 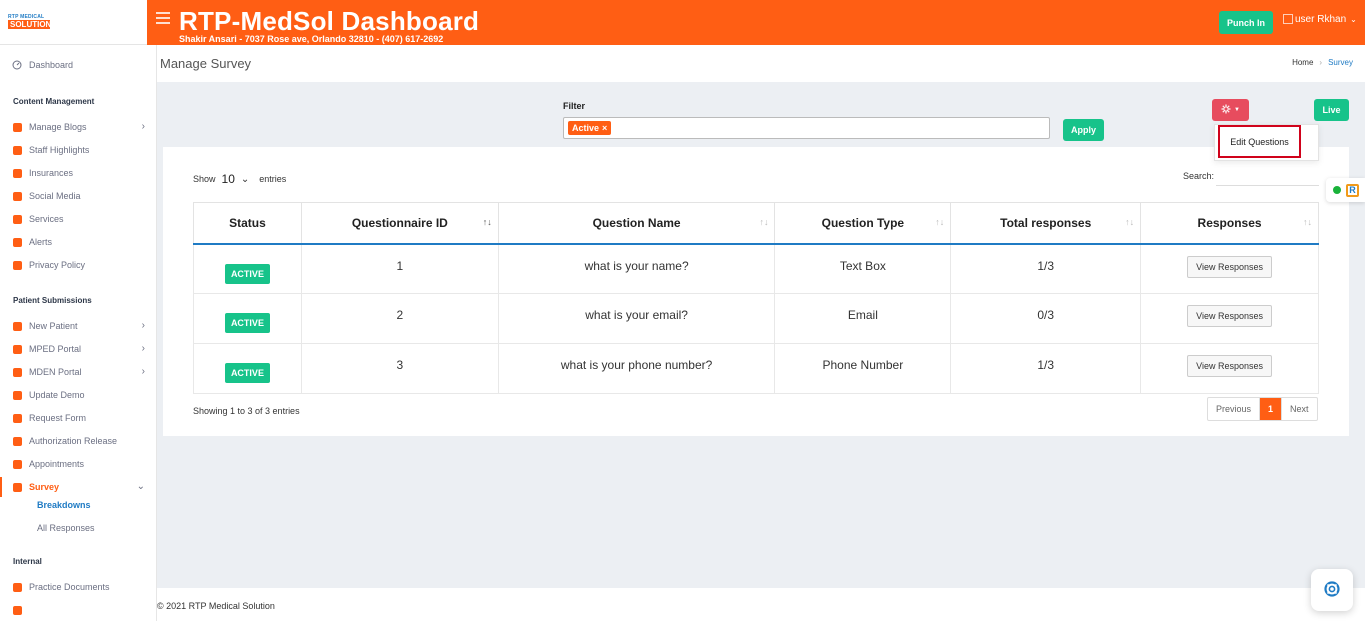 I want to click on page-size-control: Show 10 ⌄ entries, so click(x=239, y=179).